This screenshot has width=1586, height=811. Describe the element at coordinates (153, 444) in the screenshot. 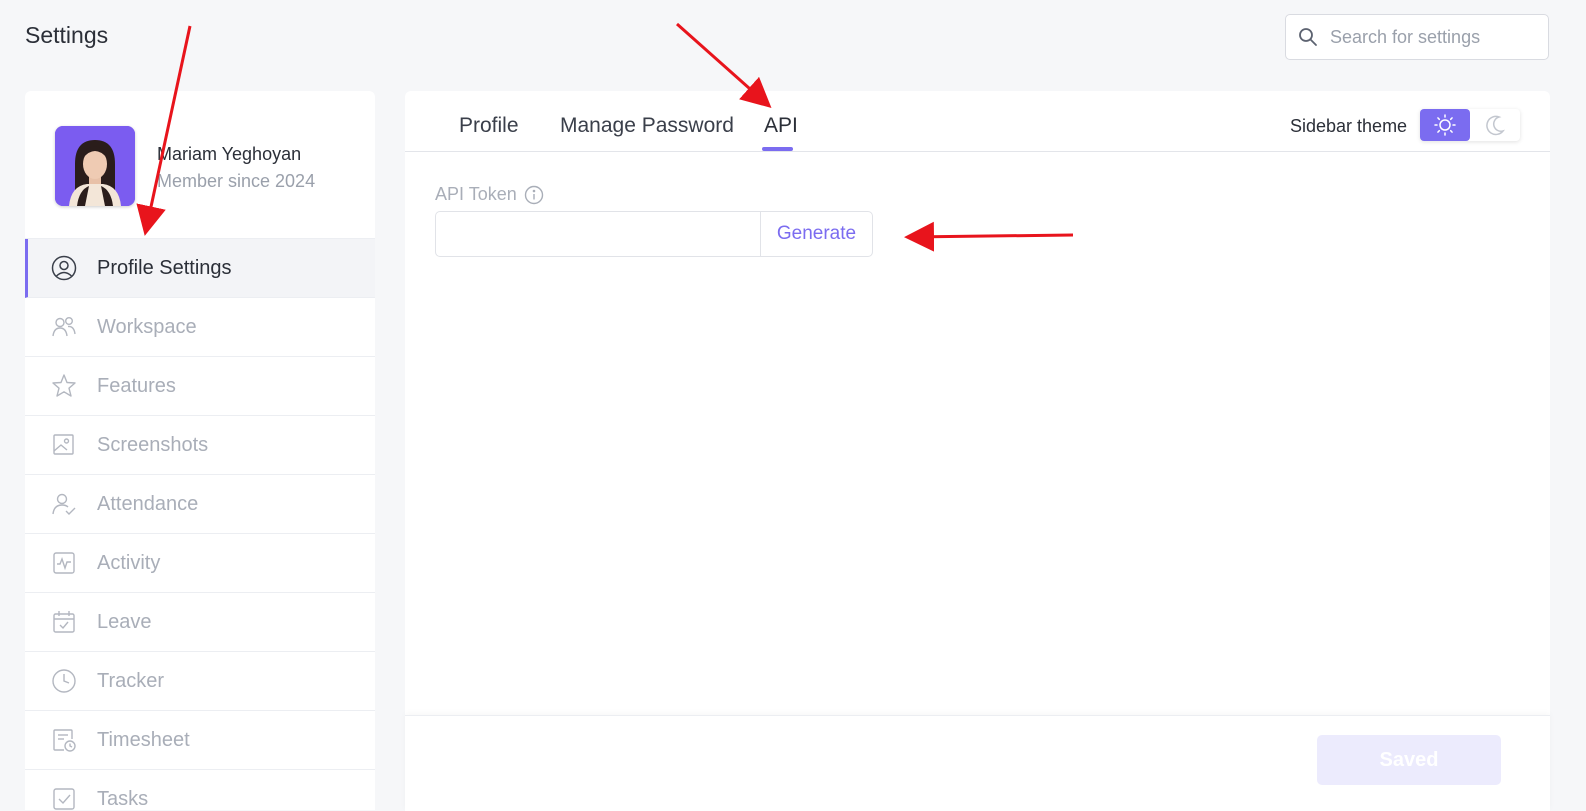

I see `sidebar-item-label: Screenshots` at that location.